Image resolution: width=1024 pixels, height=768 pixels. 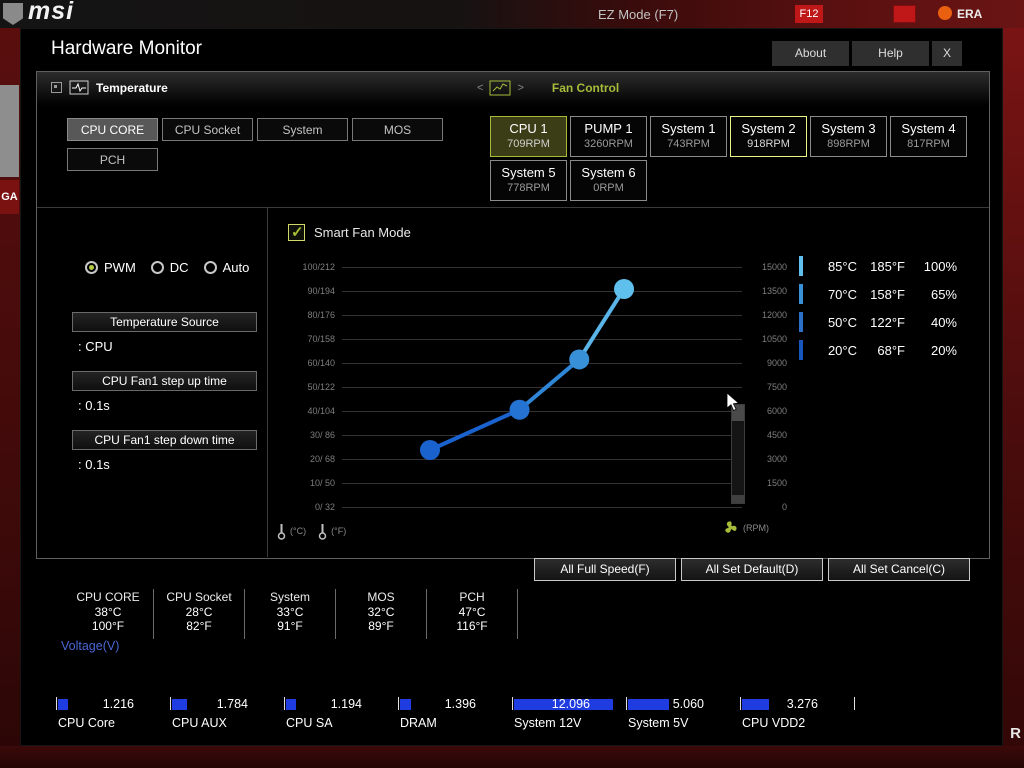 I want to click on bios-left-edge: GA, so click(x=10, y=398).